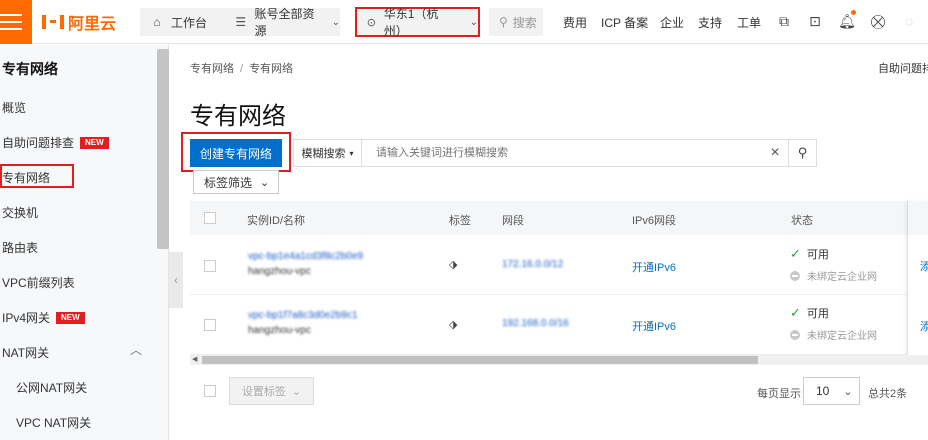 This screenshot has width=928, height=440. I want to click on clear-icon: ×, so click(775, 153).